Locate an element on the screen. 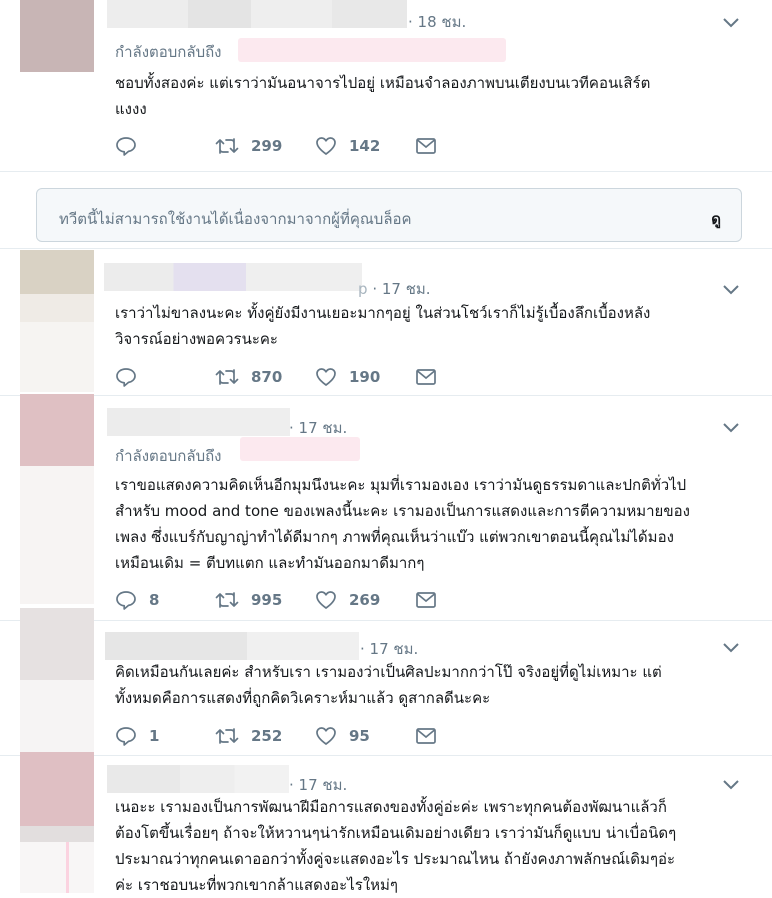 This screenshot has width=772, height=898. view-button: ดู is located at coordinates (716, 219).